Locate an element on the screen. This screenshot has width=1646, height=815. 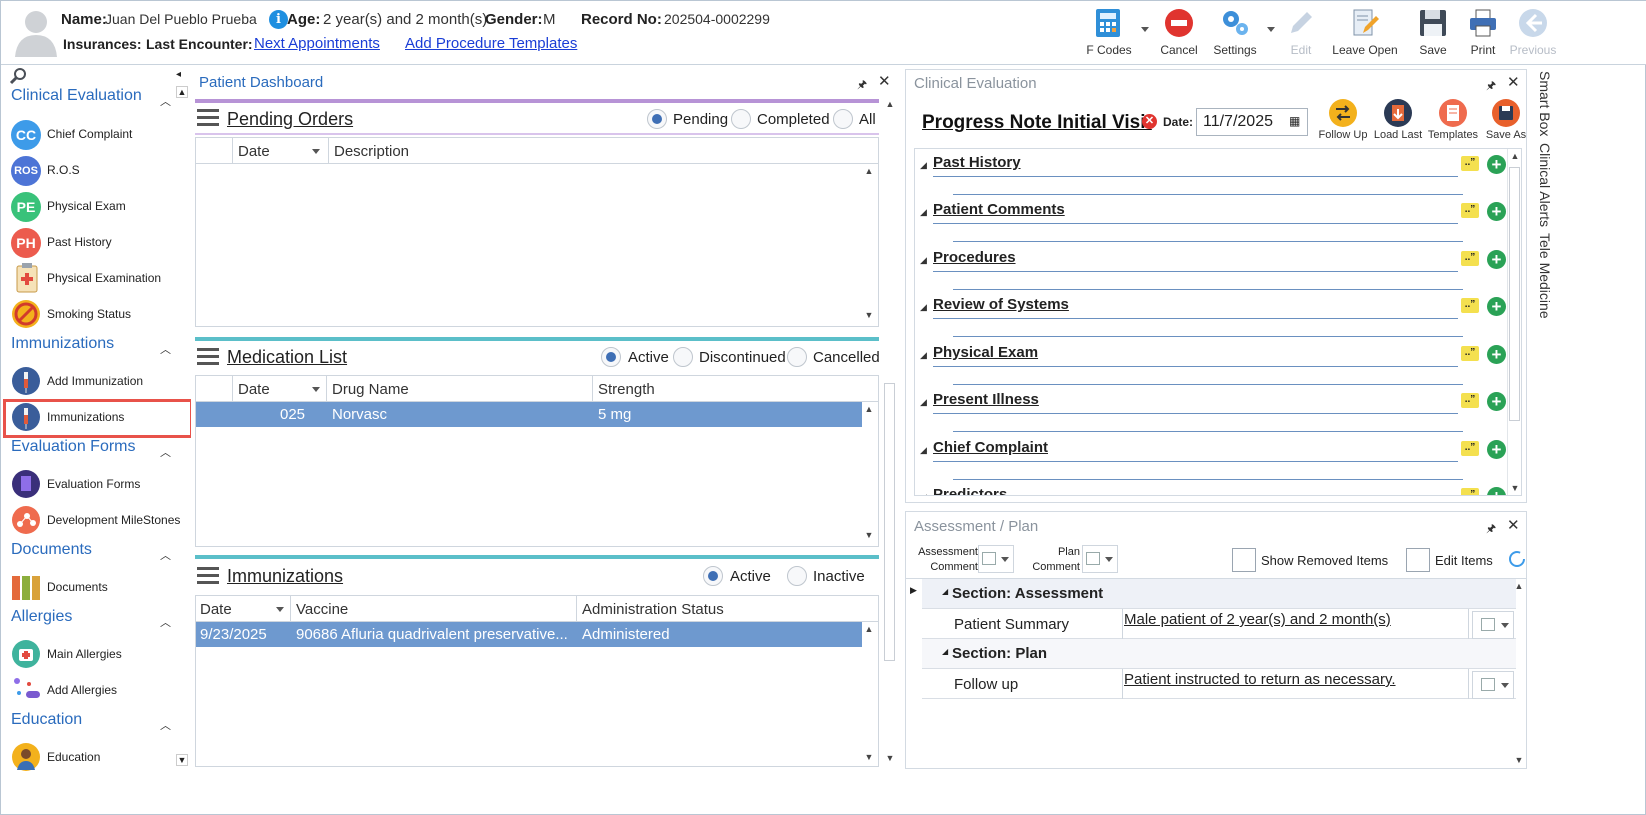
patient-summary-dropdown is located at coordinates (1493, 625).